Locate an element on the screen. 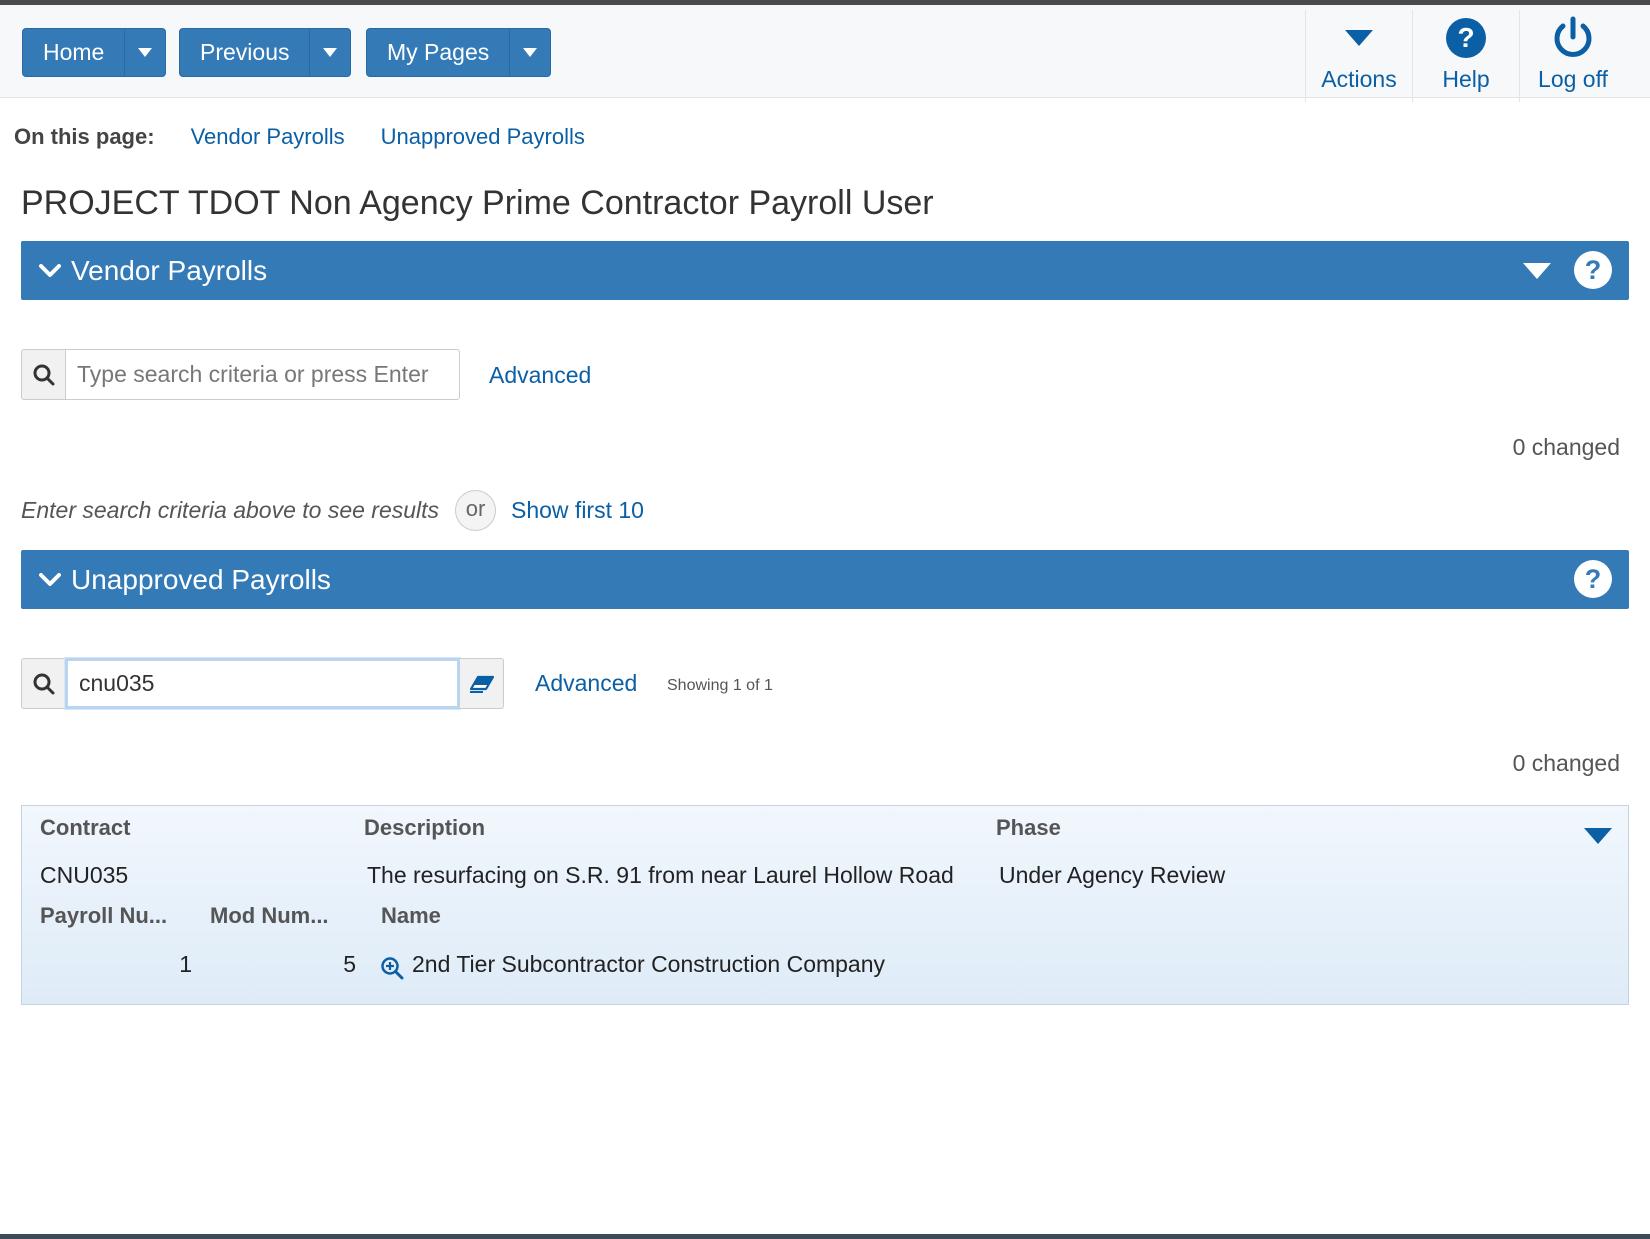 This screenshot has width=1650, height=1239. vendor-payrolls-advanced-link: Advanced is located at coordinates (540, 375).